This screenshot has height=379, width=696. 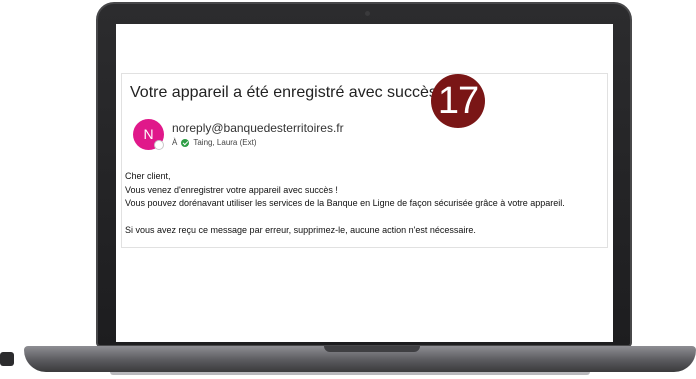 What do you see at coordinates (7, 359) in the screenshot?
I see `laptop-edge-fragment` at bounding box center [7, 359].